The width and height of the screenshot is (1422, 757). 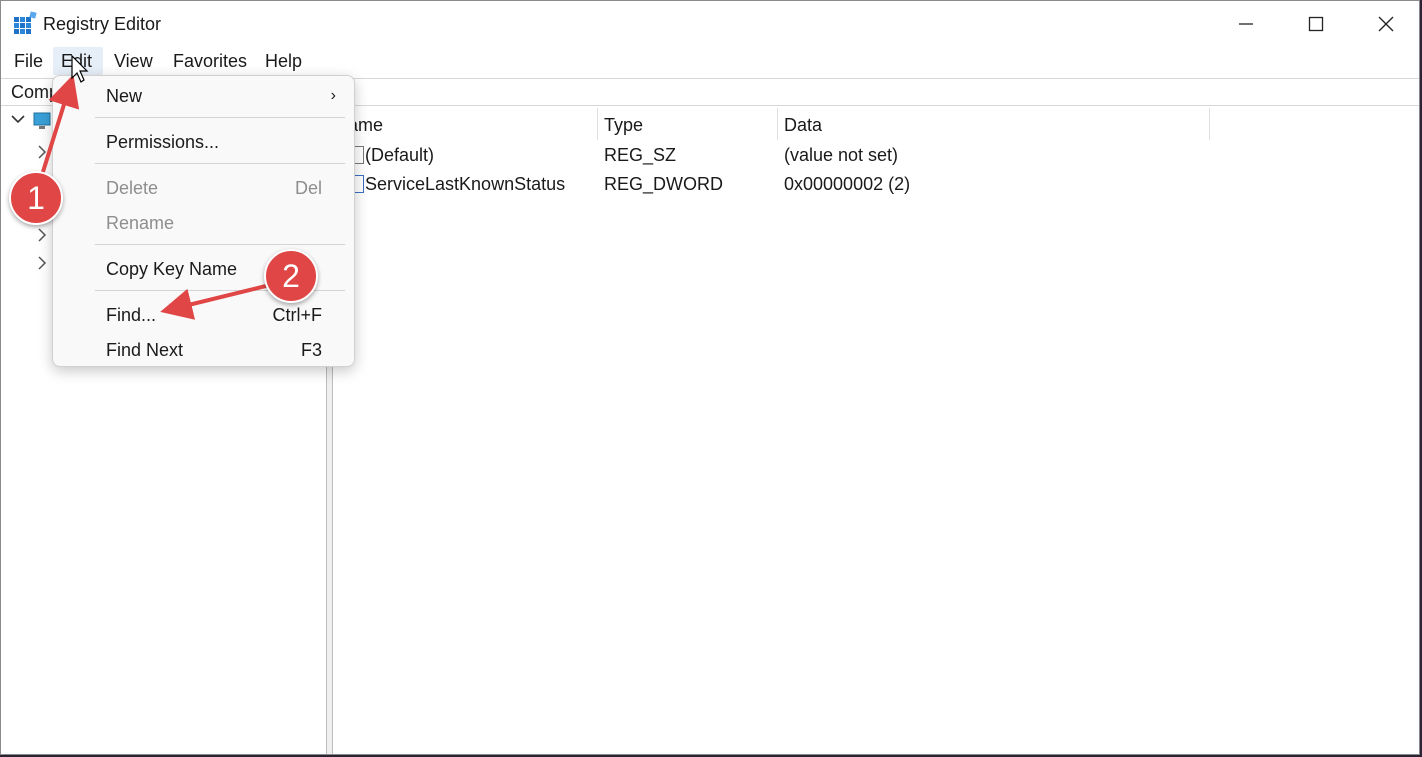 I want to click on maximize-icon, so click(x=1316, y=24).